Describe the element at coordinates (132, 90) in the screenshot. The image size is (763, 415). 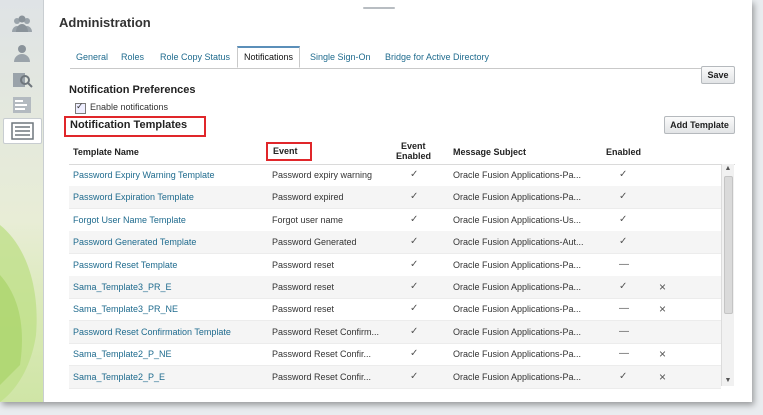
I see `notification-preferences-heading: Notification Preferences` at that location.